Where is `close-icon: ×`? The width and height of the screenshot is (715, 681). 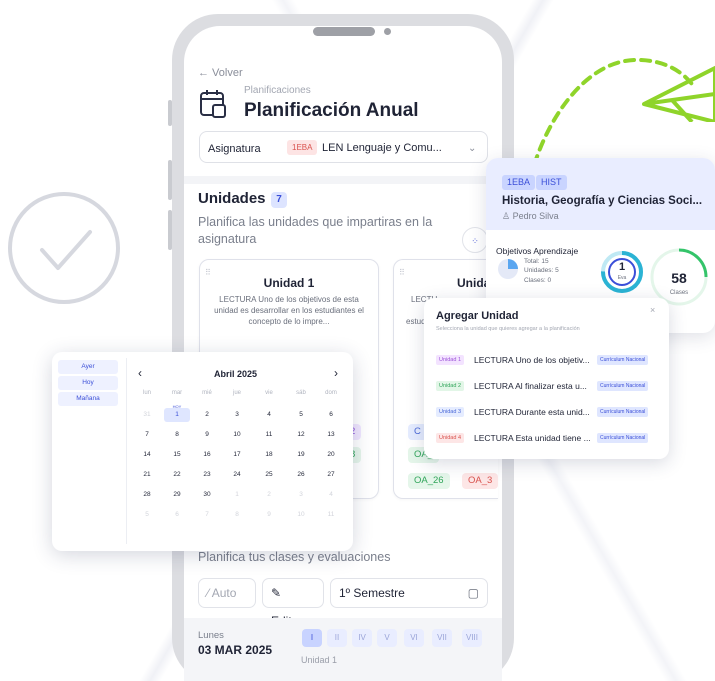 close-icon: × is located at coordinates (652, 310).